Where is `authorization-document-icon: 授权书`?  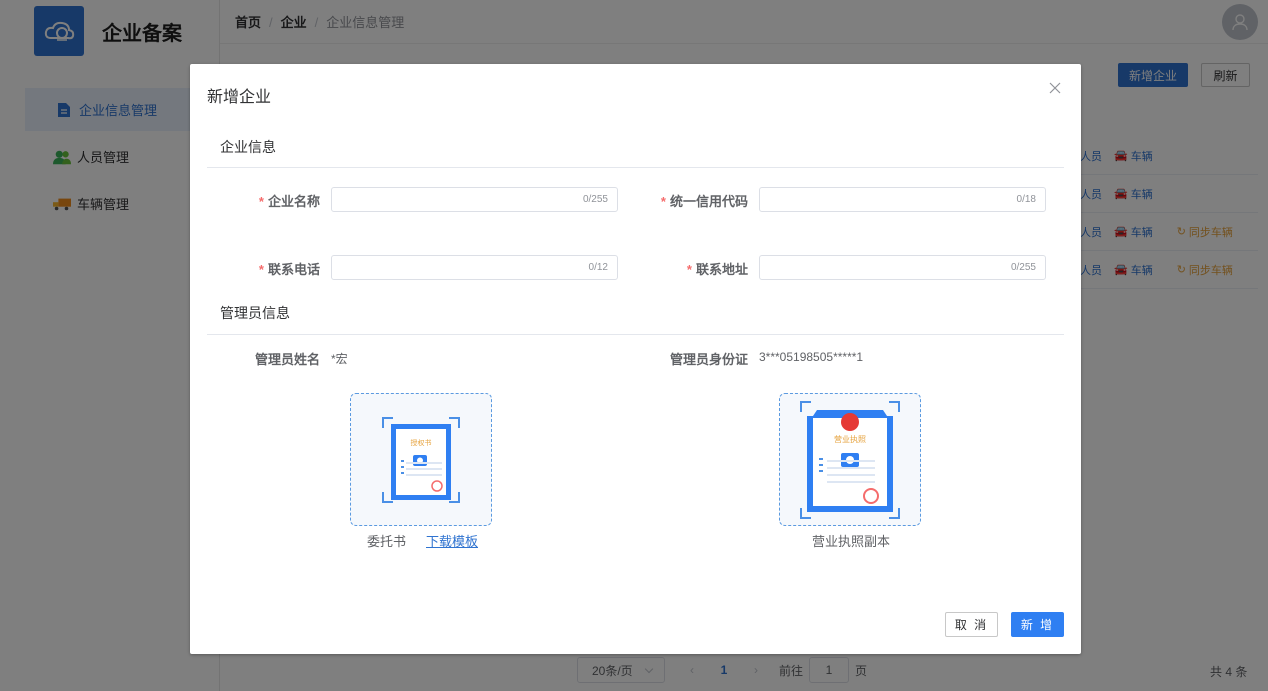
authorization-document-icon: 授权书 is located at coordinates (421, 459).